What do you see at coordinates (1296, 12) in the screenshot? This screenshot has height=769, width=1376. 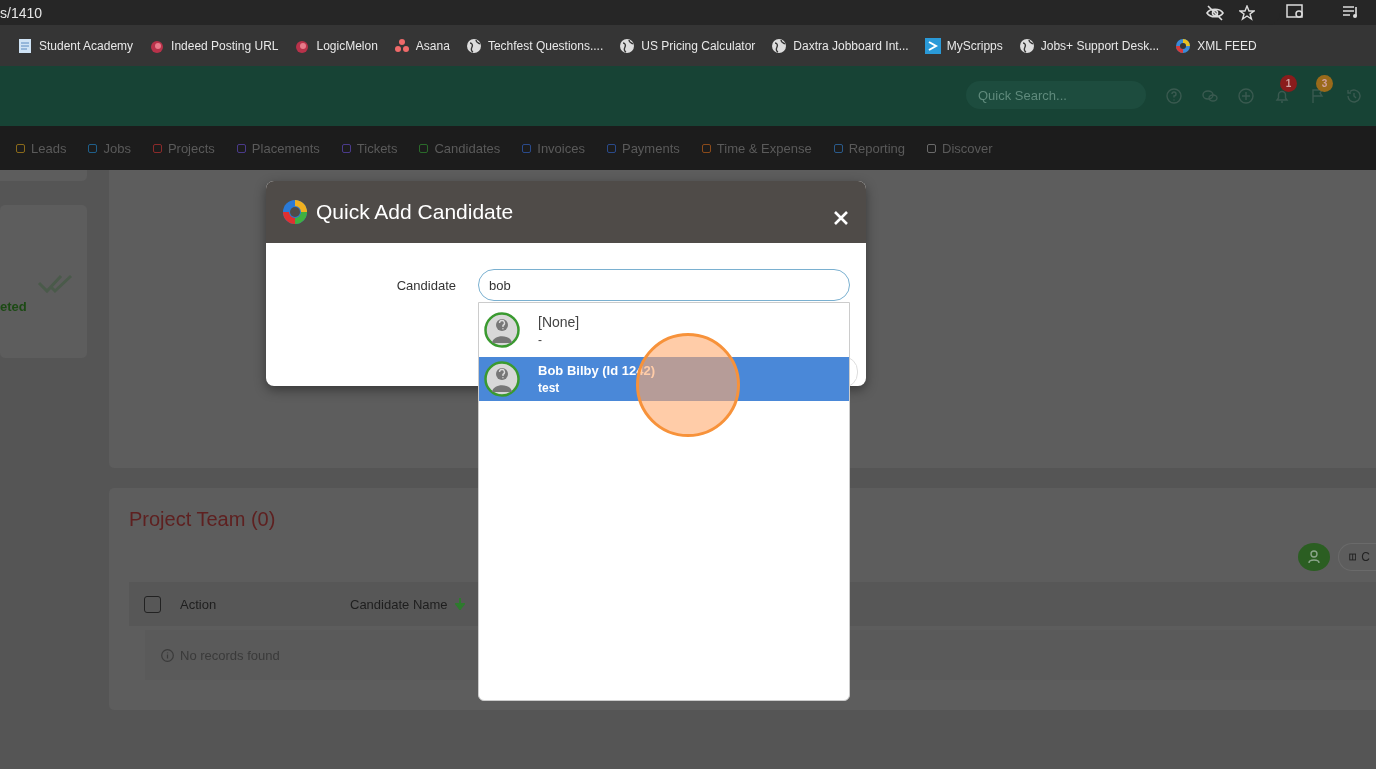 I see `search-icon` at bounding box center [1296, 12].